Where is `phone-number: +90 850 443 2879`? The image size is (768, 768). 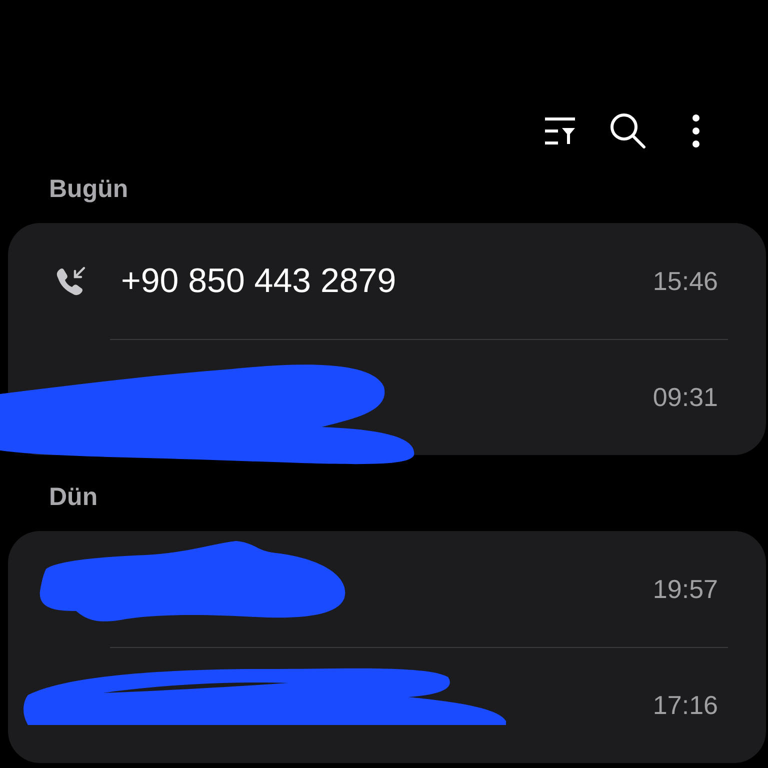
phone-number: +90 850 443 2879 is located at coordinates (258, 281).